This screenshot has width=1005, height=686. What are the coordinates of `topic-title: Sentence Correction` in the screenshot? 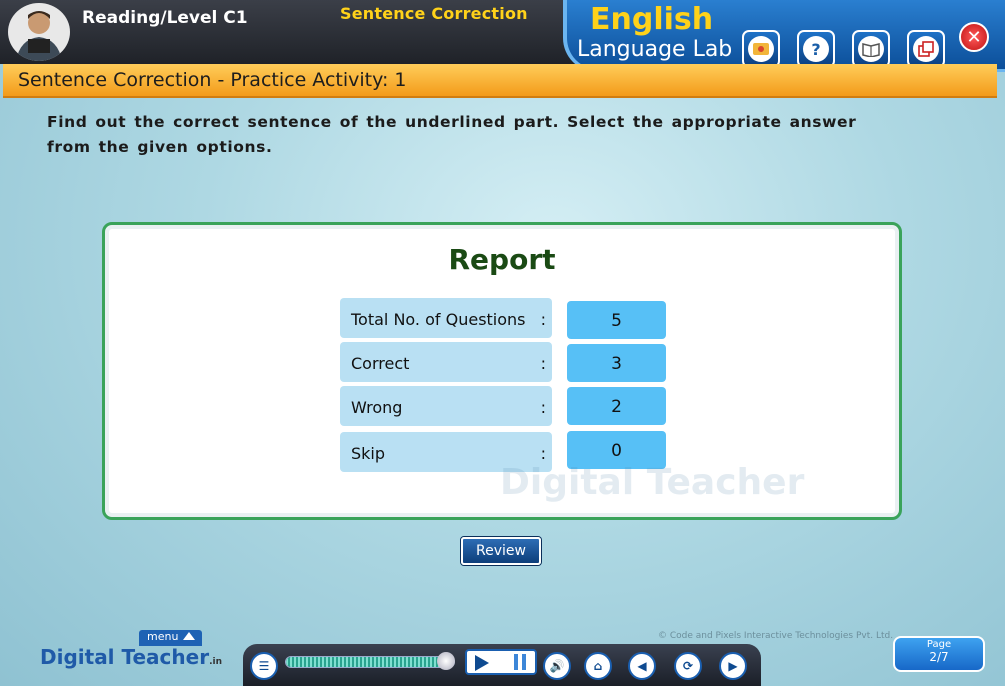 It's located at (434, 13).